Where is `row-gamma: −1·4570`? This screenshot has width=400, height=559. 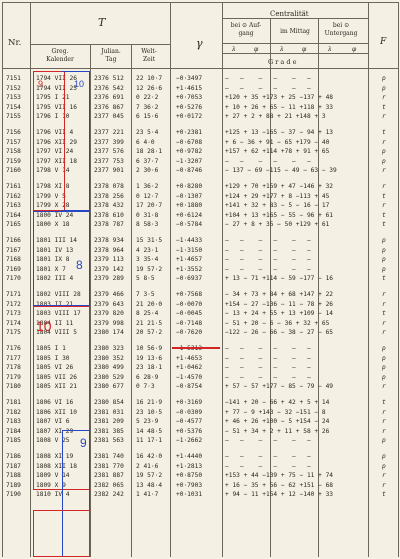 row-gamma: −1·4570 is located at coordinates (189, 377).